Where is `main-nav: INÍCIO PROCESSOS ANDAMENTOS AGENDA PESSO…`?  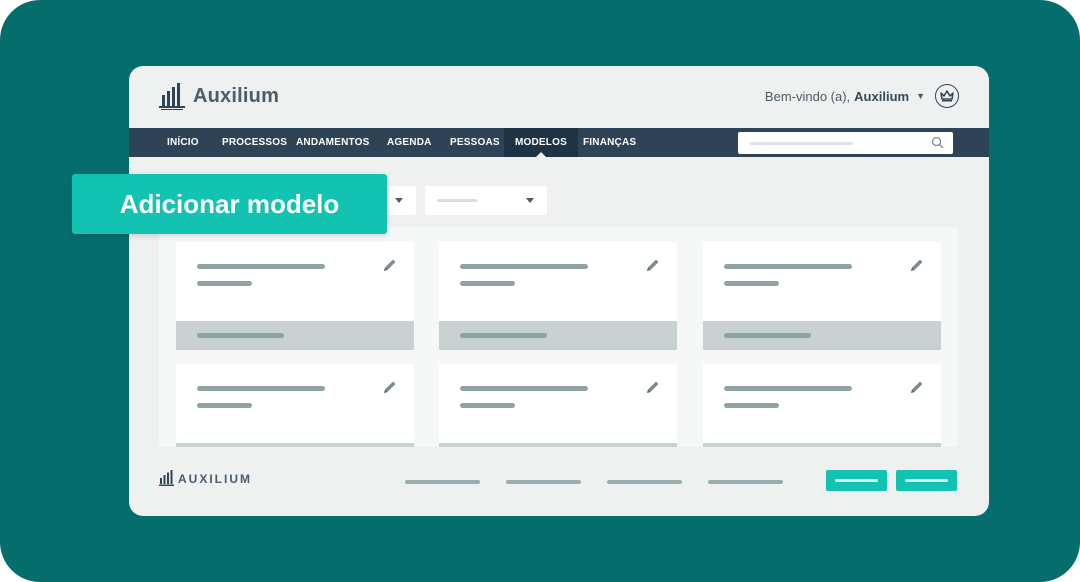 main-nav: INÍCIO PROCESSOS ANDAMENTOS AGENDA PESSO… is located at coordinates (559, 142).